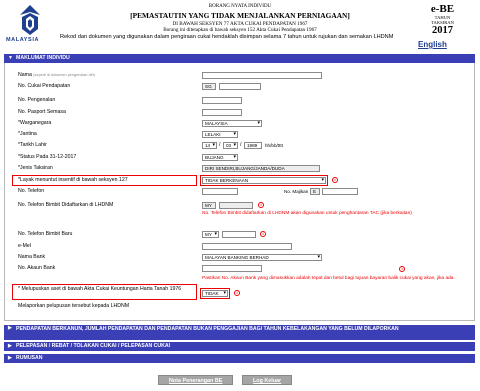 This screenshot has height=391, width=480. Describe the element at coordinates (42, 112) in the screenshot. I see `pasport-label: No. Pasport Semasa` at that location.